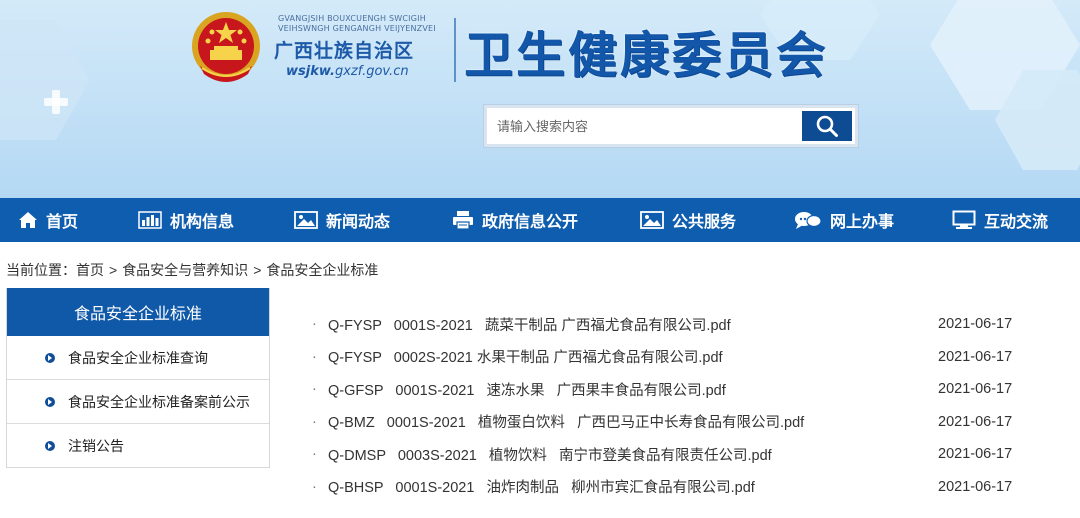 This screenshot has width=1080, height=518. I want to click on nav-item-online-service: 网上办事, so click(844, 220).